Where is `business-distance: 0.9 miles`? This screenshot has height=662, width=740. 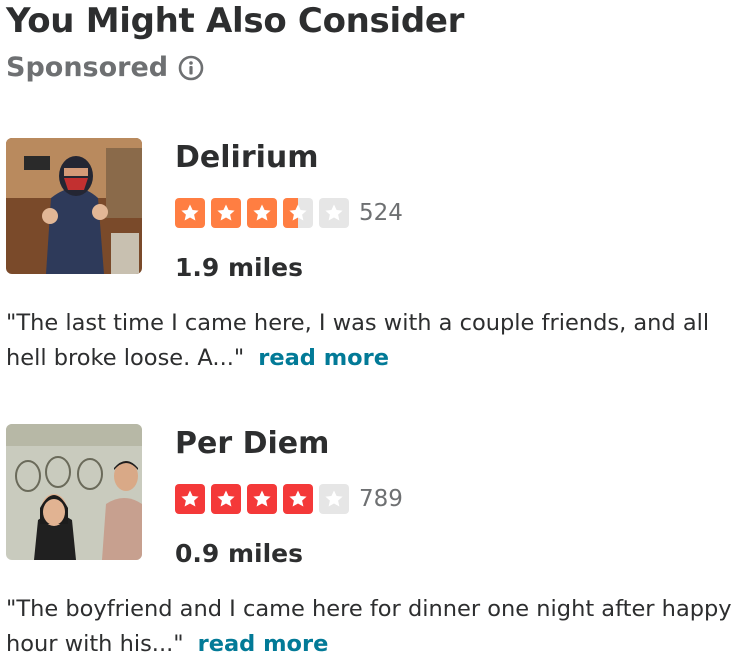 business-distance: 0.9 miles is located at coordinates (239, 553).